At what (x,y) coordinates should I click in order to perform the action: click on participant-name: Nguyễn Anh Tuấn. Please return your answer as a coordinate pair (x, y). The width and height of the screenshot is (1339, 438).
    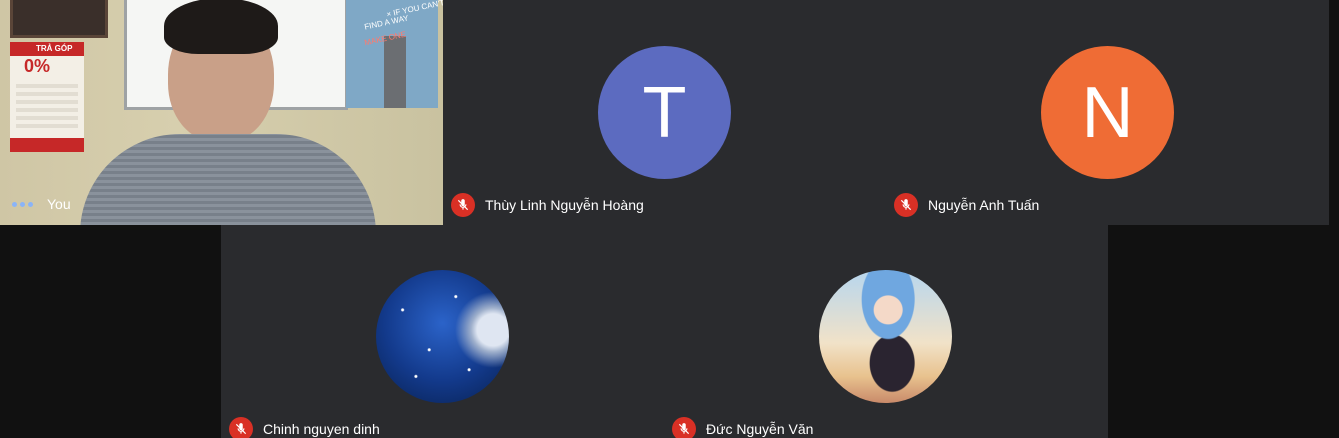
    Looking at the image, I should click on (984, 205).